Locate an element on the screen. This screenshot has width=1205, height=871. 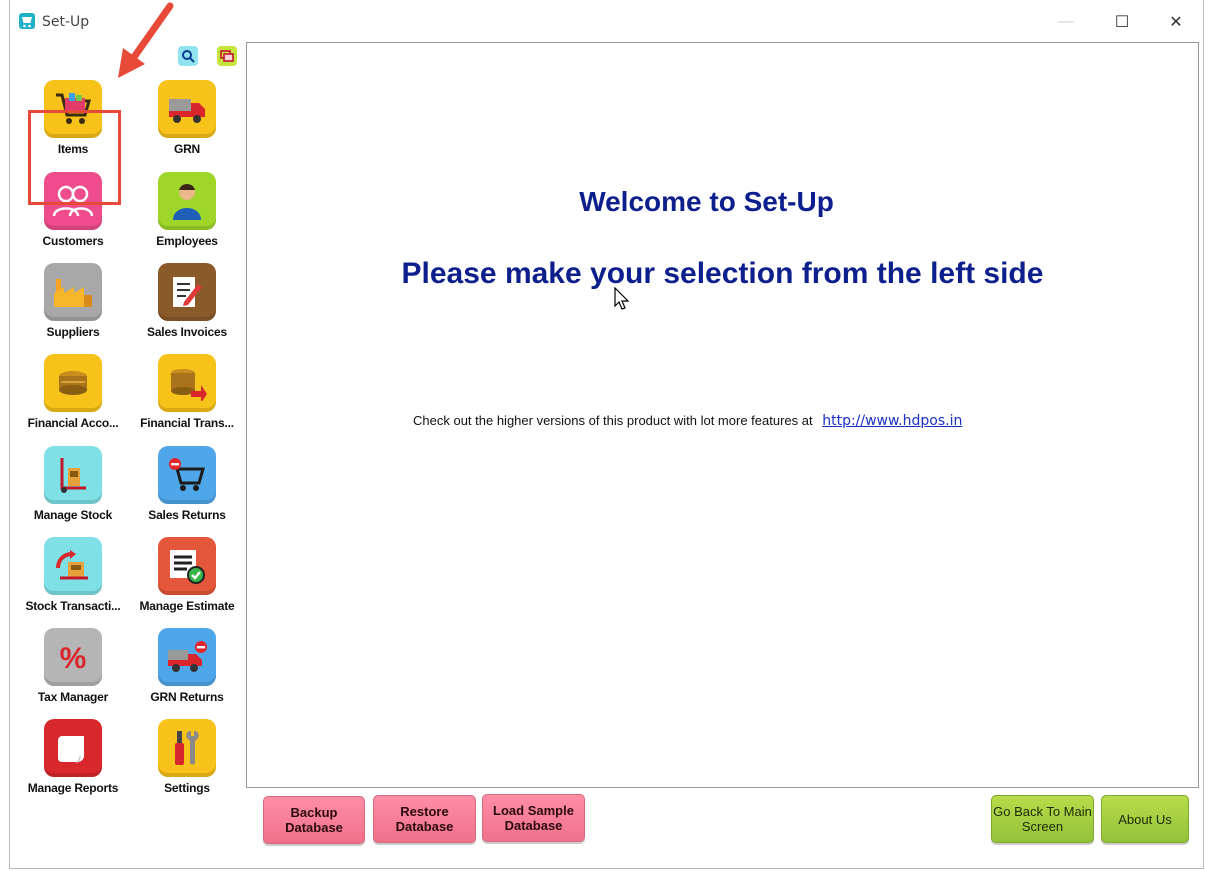
cart-return-icon is located at coordinates (187, 475).